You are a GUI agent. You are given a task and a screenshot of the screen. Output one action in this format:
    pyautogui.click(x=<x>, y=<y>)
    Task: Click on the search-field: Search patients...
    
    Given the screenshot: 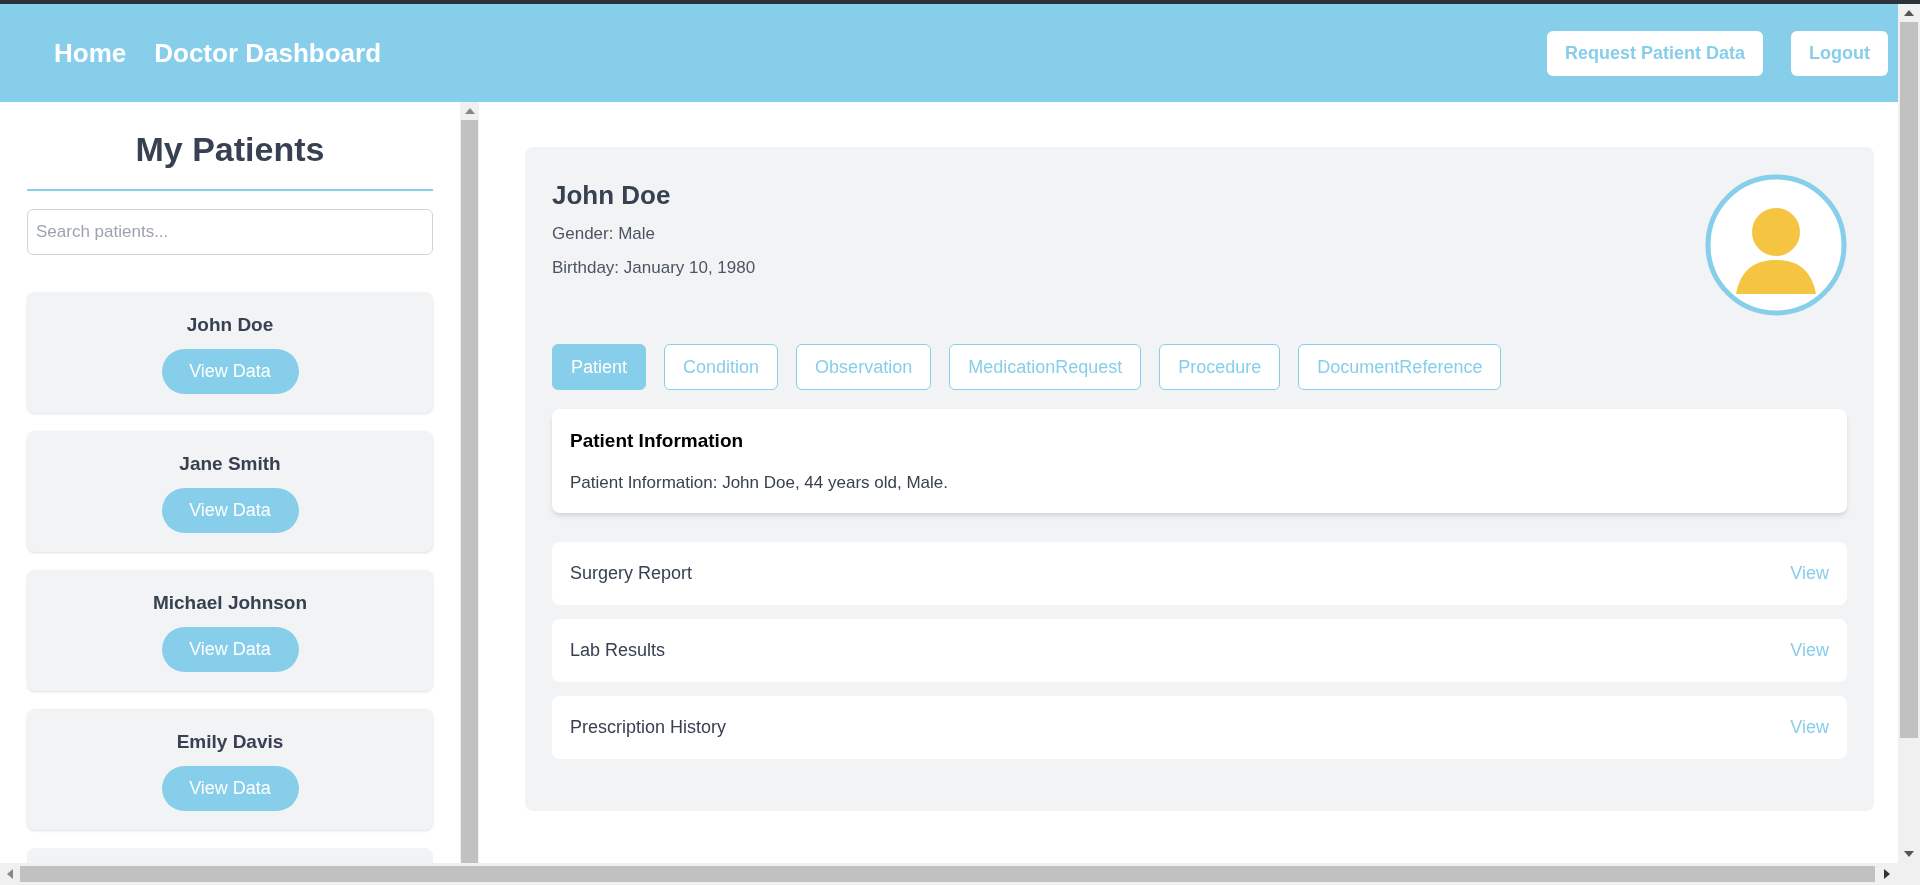 What is the action you would take?
    pyautogui.click(x=230, y=232)
    